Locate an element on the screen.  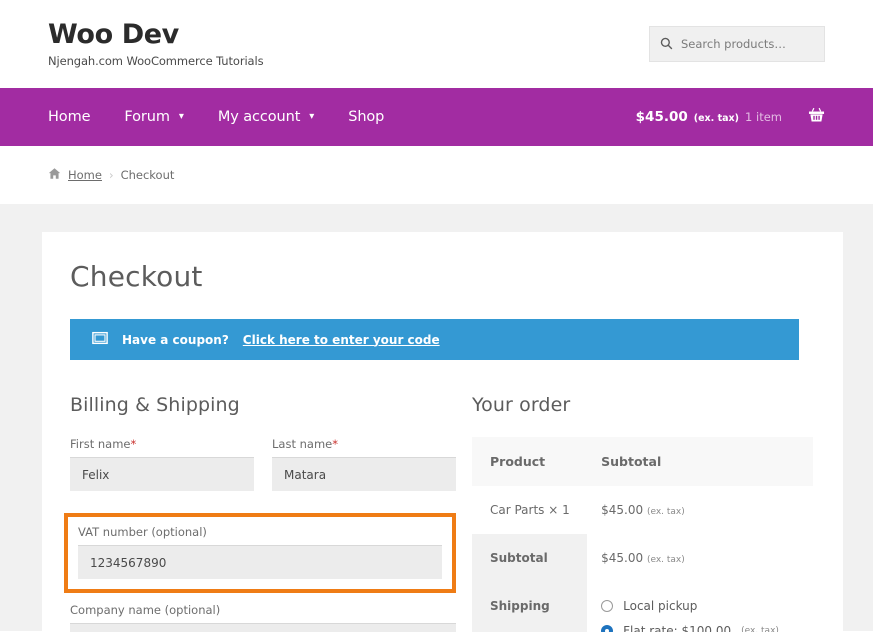
column-header-product: Product is located at coordinates (530, 461).